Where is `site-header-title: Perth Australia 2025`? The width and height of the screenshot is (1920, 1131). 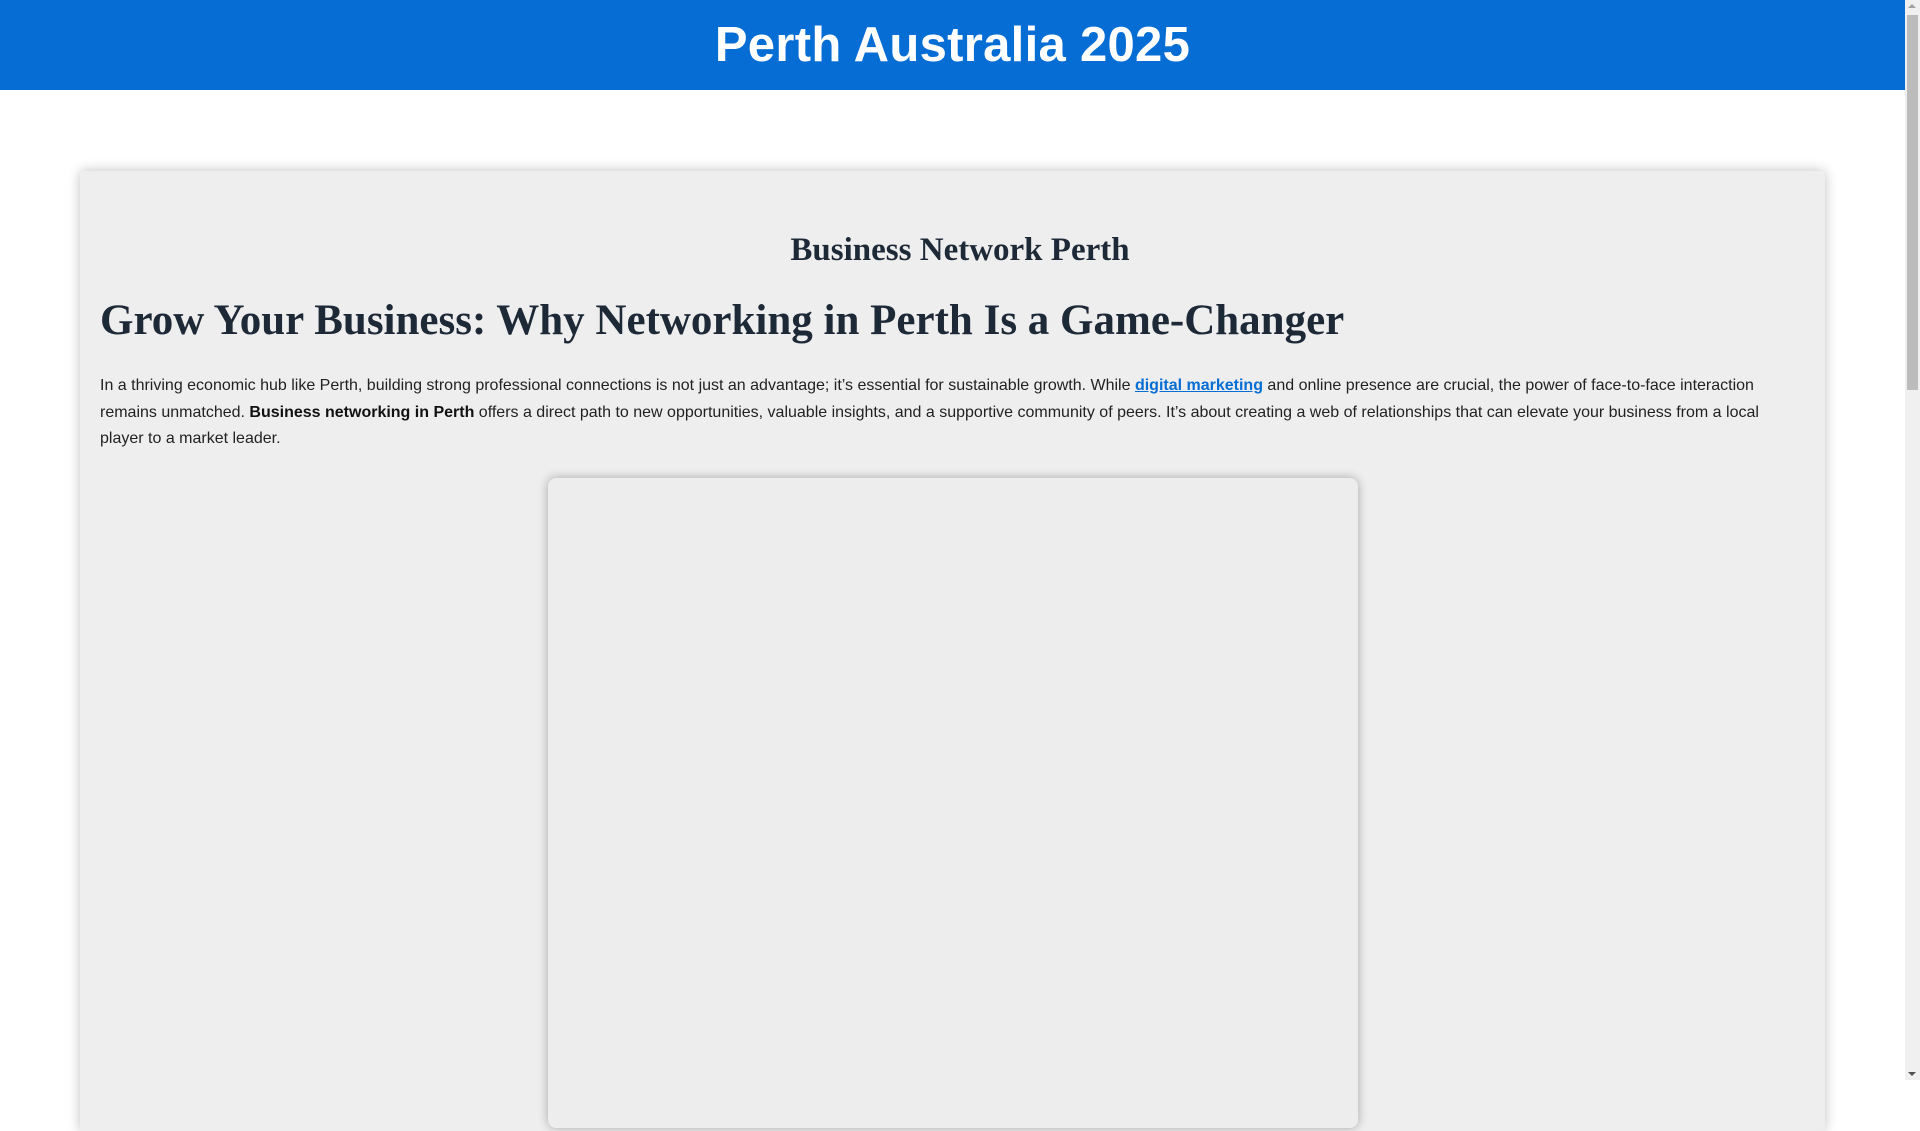
site-header-title: Perth Australia 2025 is located at coordinates (952, 45).